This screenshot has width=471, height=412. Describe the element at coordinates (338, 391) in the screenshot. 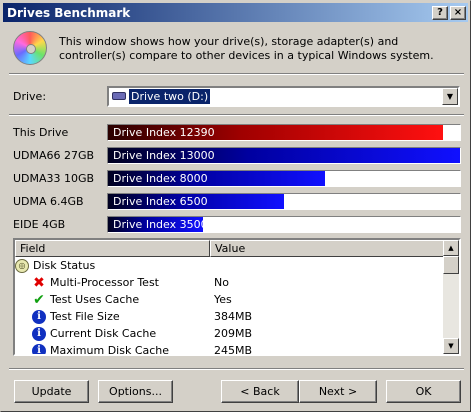

I see `next-button: Next >` at that location.